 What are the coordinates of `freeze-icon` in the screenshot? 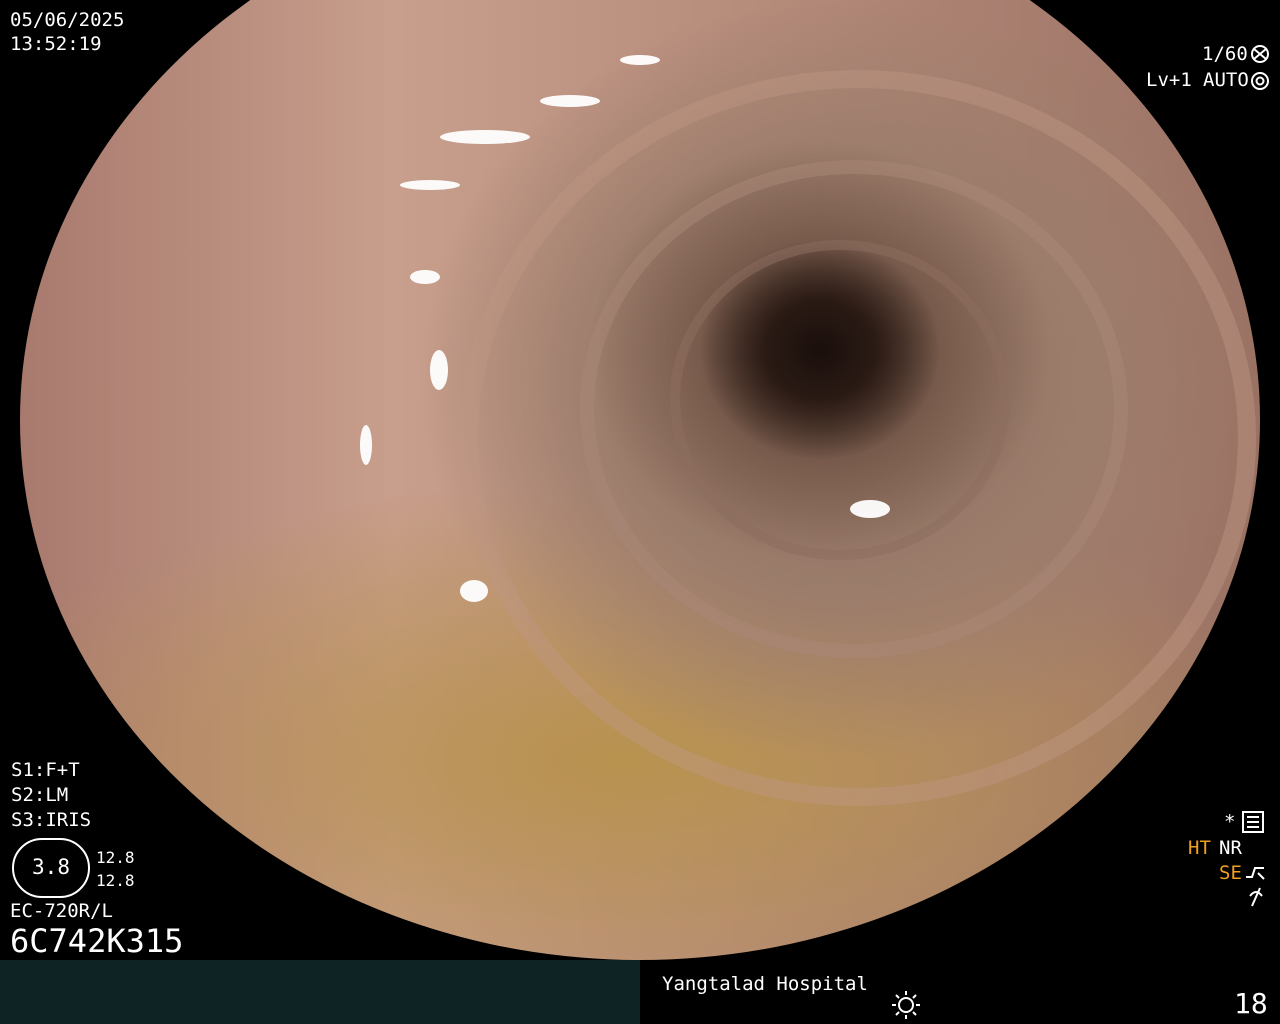 It's located at (1256, 897).